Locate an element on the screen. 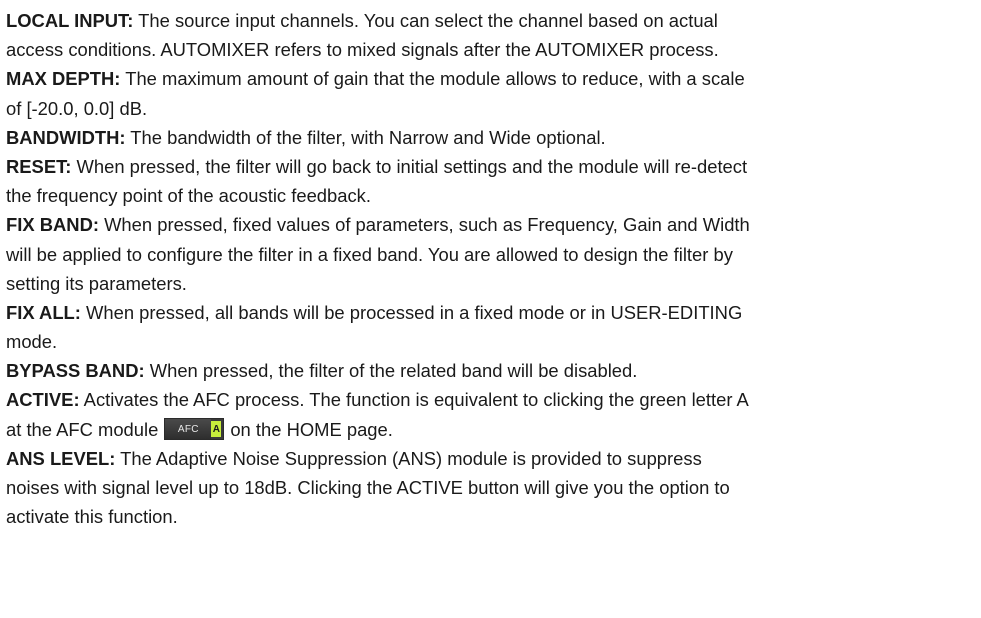  bandwidth-term: BANDWIDTH: is located at coordinates (66, 137).